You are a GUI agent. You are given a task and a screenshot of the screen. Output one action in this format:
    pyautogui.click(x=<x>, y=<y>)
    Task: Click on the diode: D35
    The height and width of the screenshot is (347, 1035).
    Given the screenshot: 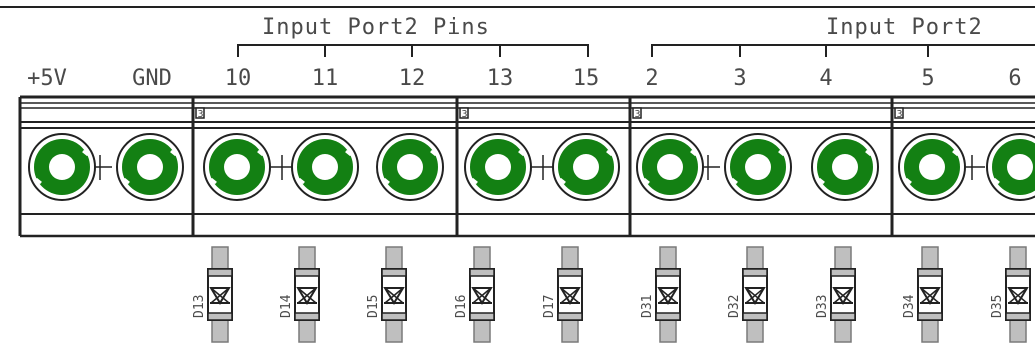 What is the action you would take?
    pyautogui.click(x=1010, y=294)
    